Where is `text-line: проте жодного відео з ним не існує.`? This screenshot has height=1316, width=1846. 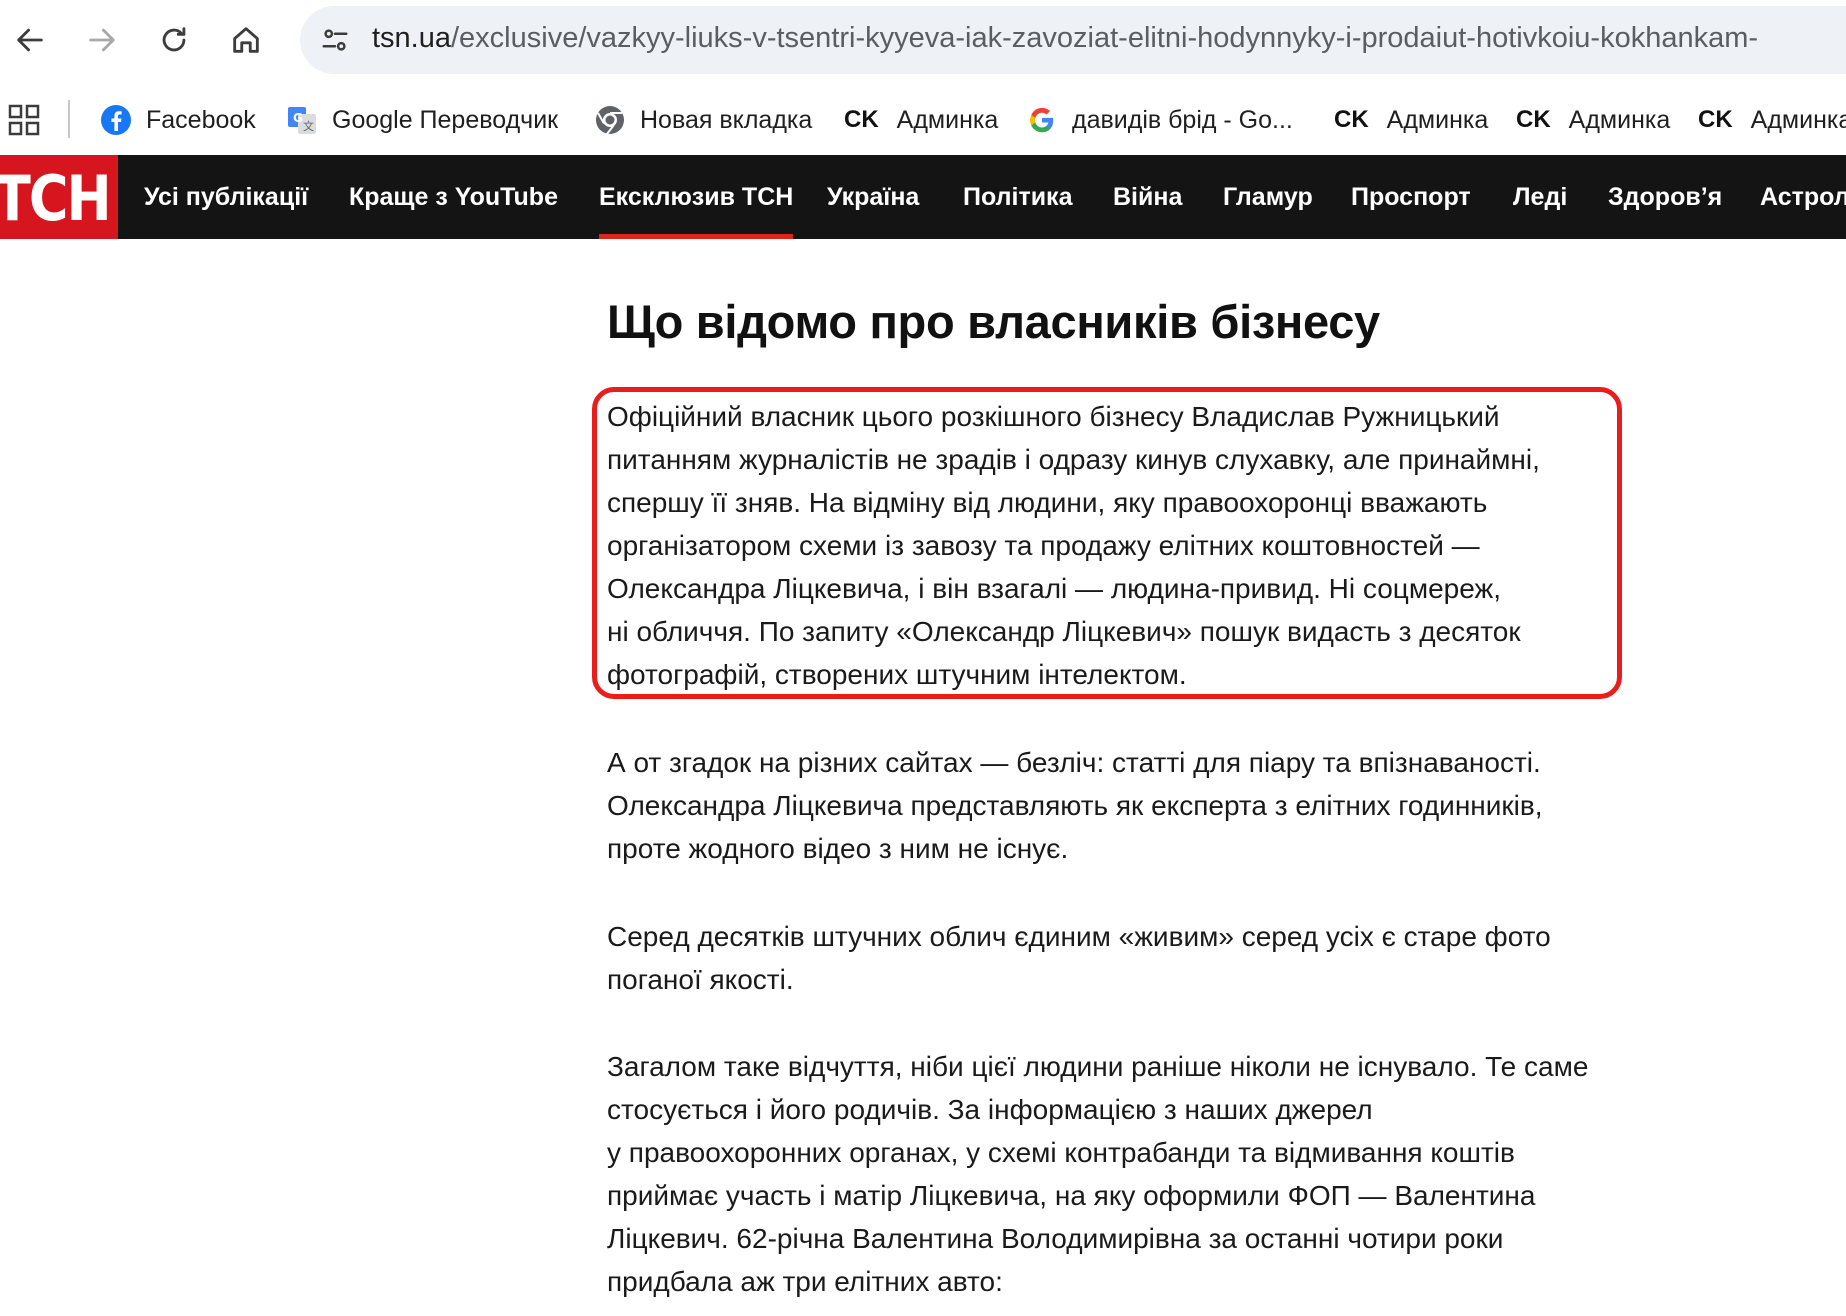 text-line: проте жодного відео з ним не існує. is located at coordinates (838, 848).